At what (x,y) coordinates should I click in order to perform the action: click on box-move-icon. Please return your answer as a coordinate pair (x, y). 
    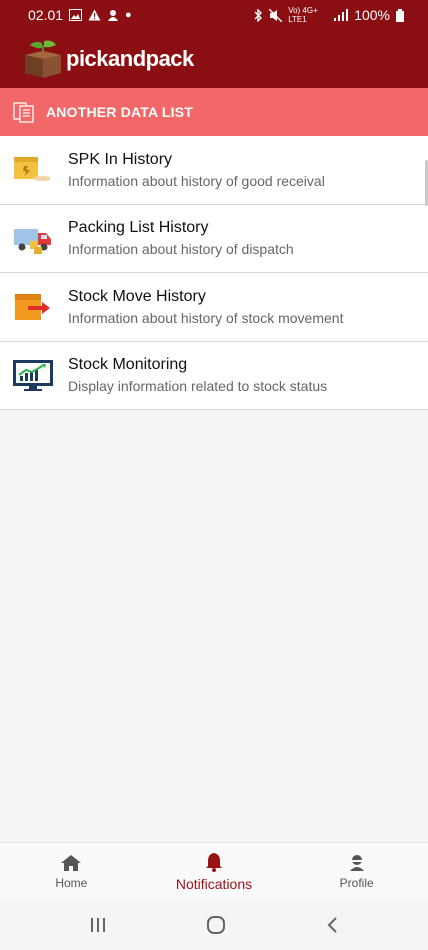
    Looking at the image, I should click on (32, 306).